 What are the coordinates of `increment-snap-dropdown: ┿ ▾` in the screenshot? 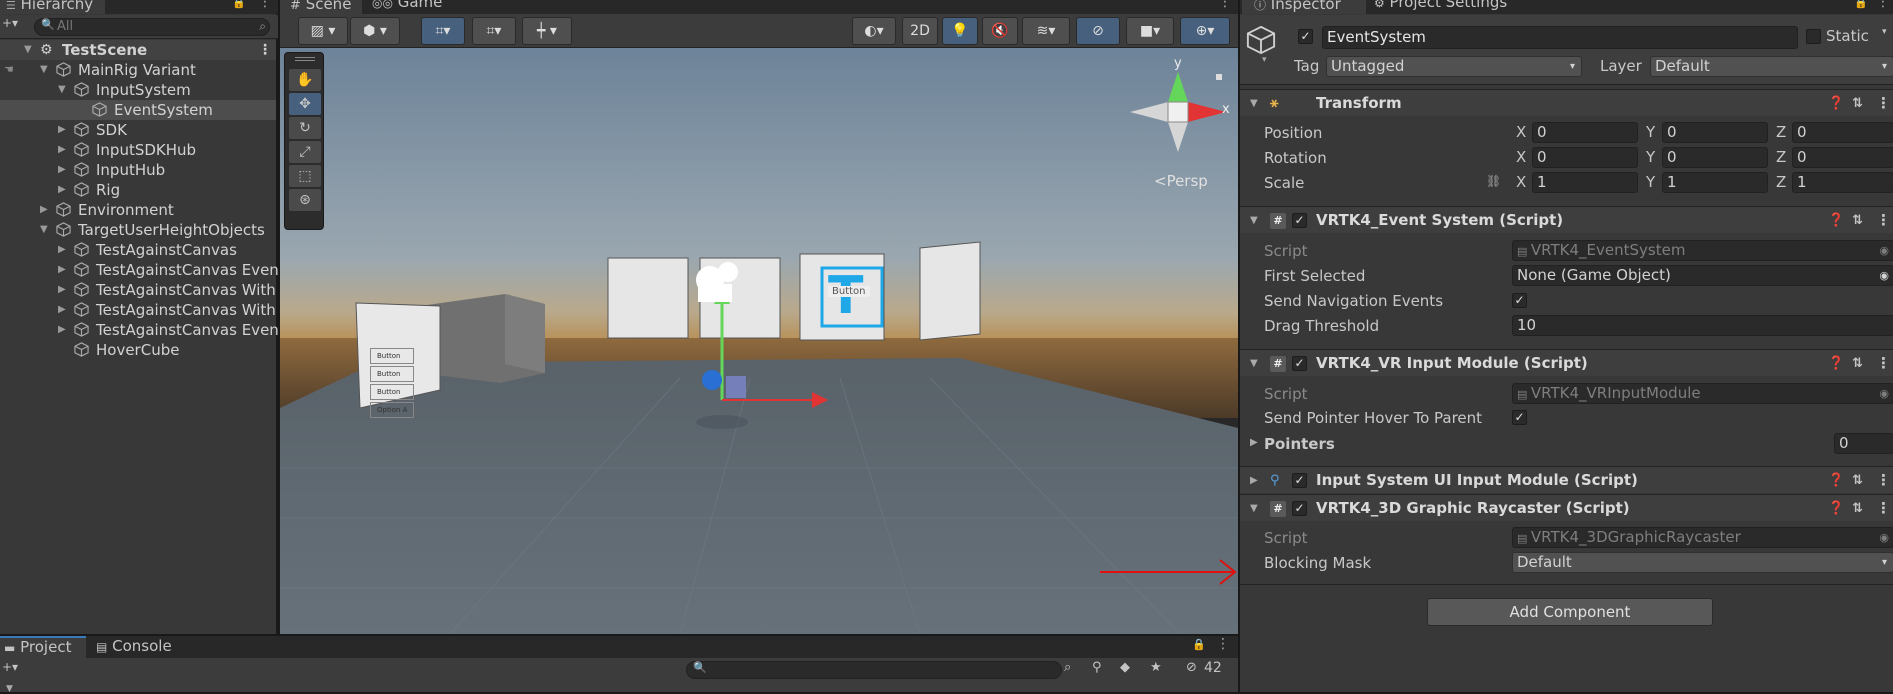 It's located at (547, 31).